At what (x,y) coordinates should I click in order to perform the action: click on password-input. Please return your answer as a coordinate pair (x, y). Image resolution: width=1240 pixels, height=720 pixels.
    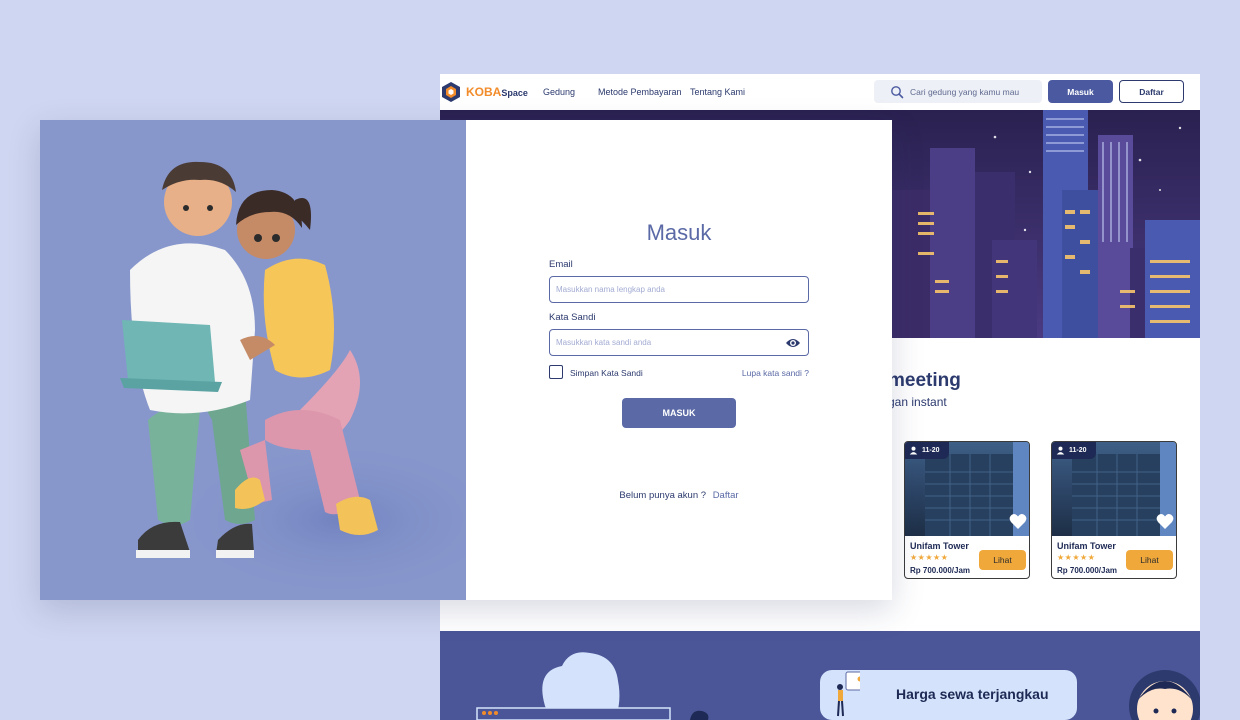
    Looking at the image, I should click on (679, 342).